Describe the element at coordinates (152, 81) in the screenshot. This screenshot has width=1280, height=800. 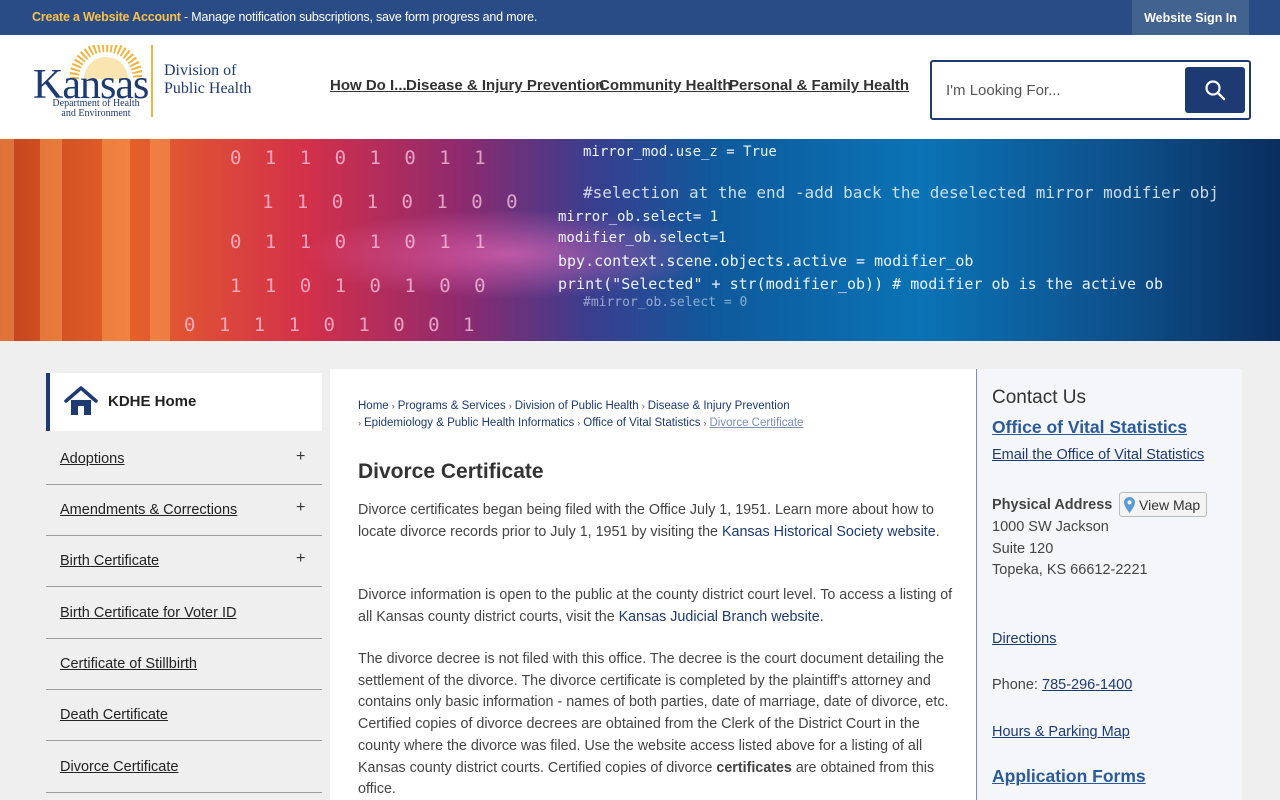
I see `logo-divider` at that location.